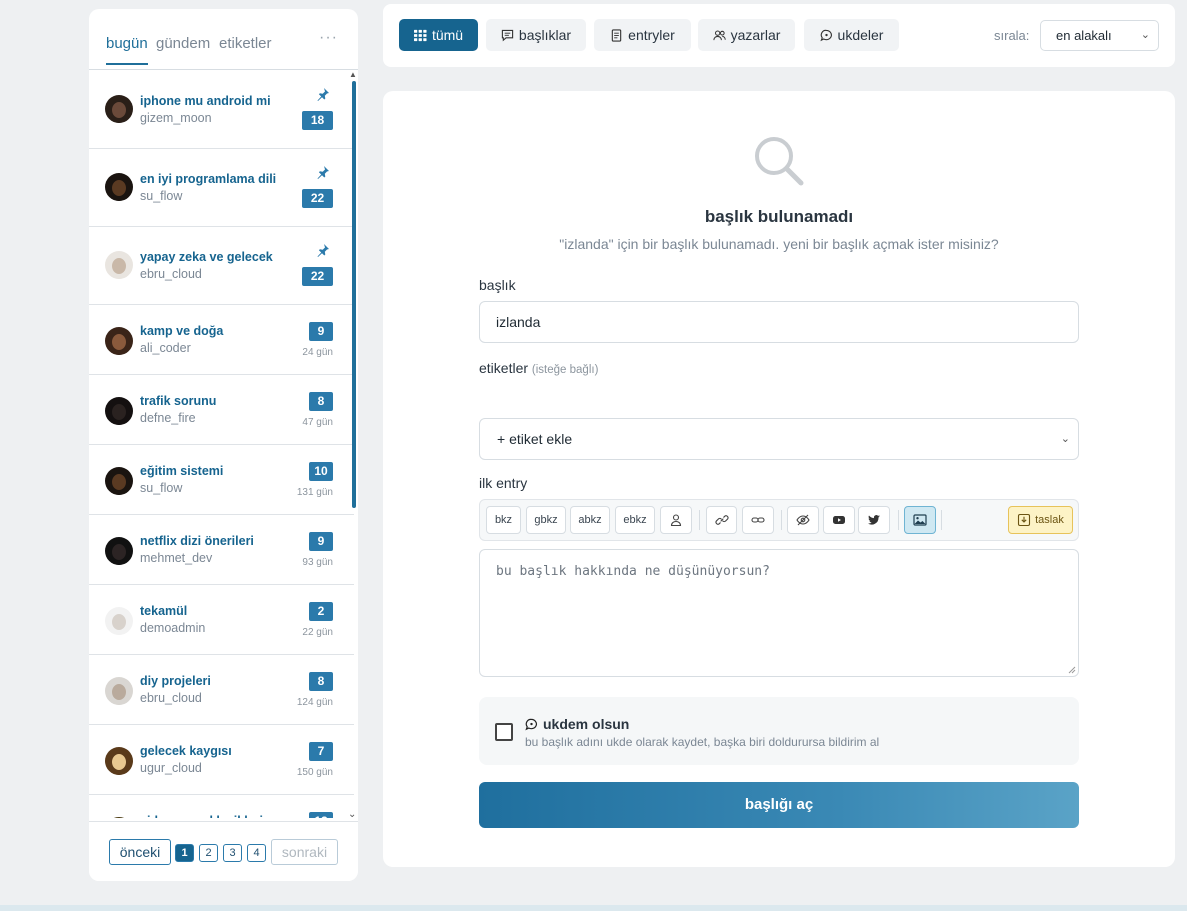 This screenshot has width=1187, height=911. What do you see at coordinates (163, 611) in the screenshot?
I see `topic-title: tekamül` at bounding box center [163, 611].